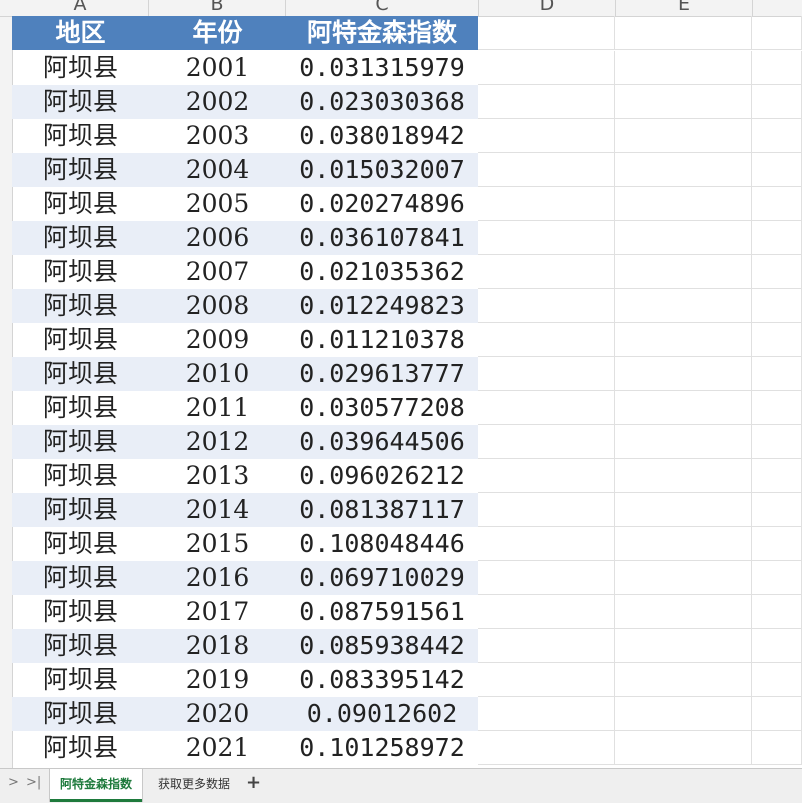  I want to click on index-cell: 0.030577208, so click(382, 408).